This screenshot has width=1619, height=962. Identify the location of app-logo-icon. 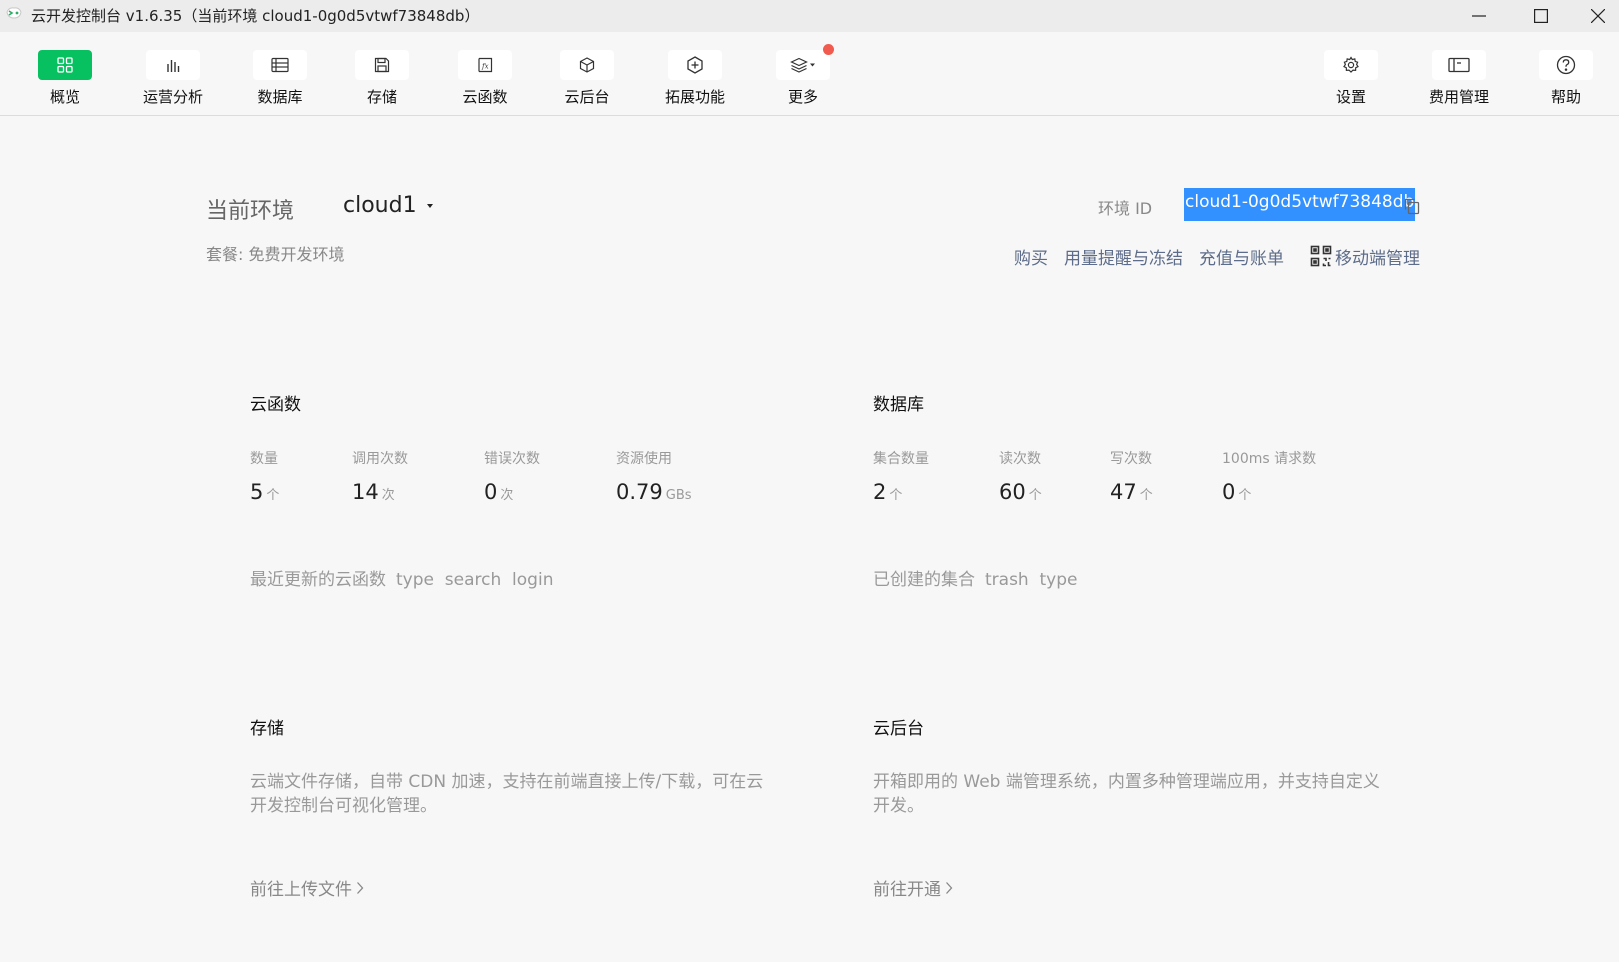
(14, 13).